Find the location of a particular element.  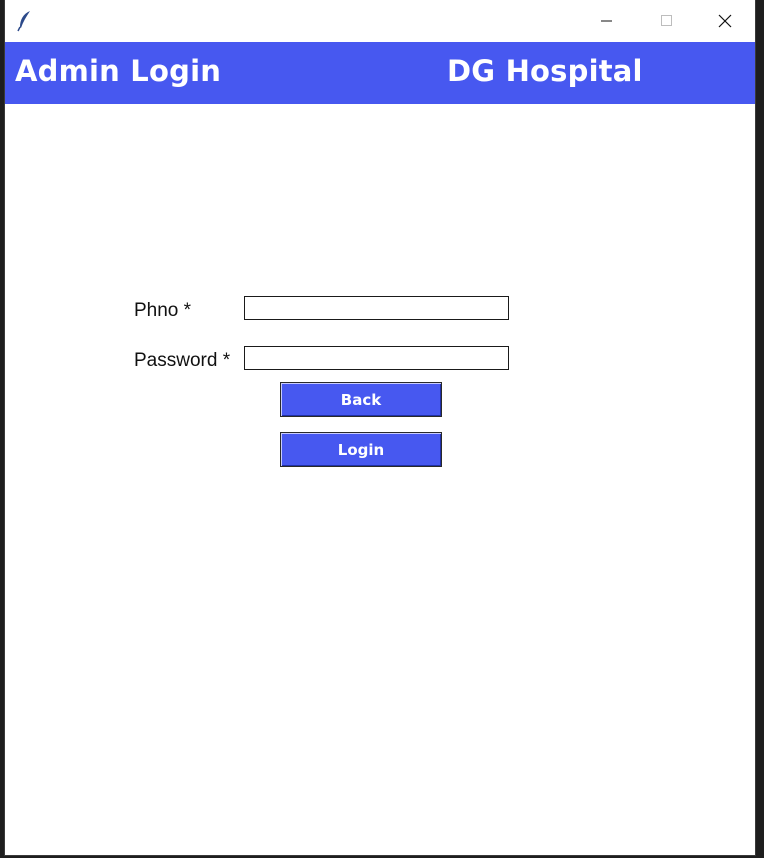

feather-icon is located at coordinates (25, 21).